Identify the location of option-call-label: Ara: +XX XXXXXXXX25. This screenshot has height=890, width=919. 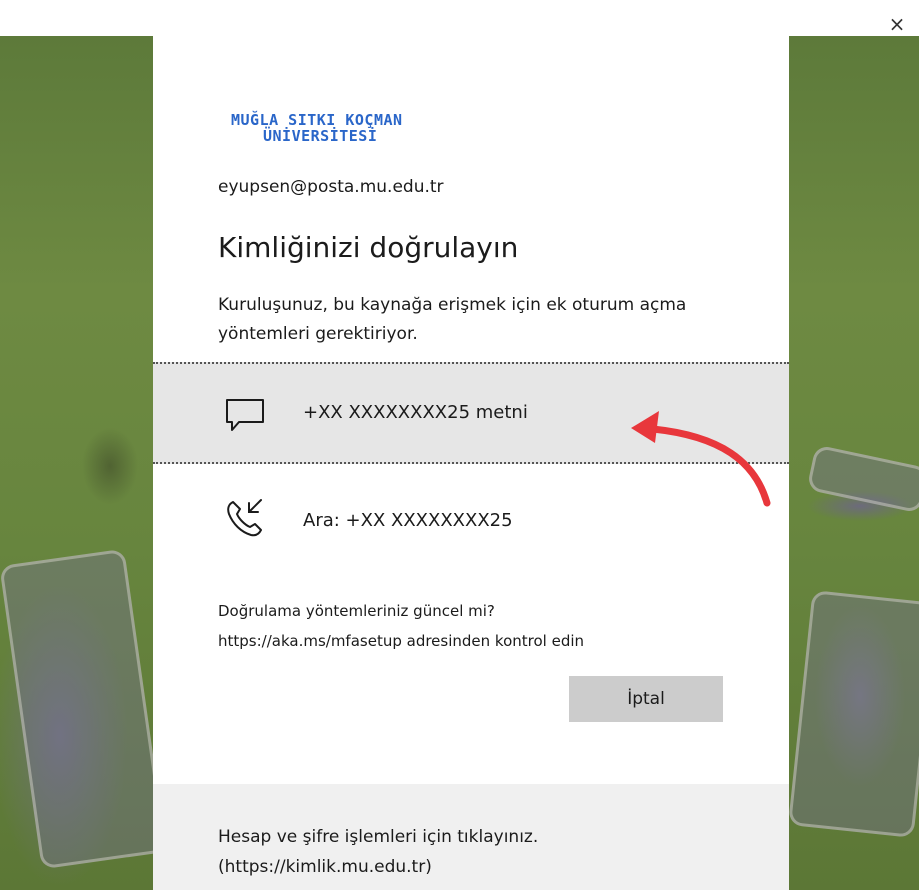
(408, 520).